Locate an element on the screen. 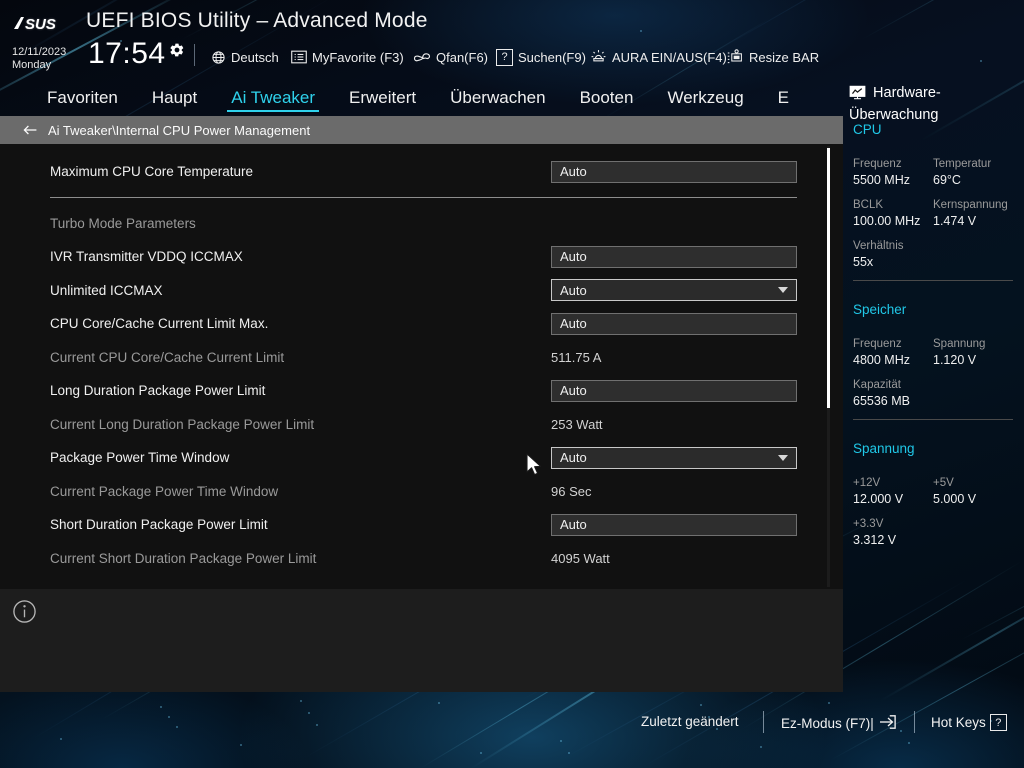  tab-label: Booten is located at coordinates (606, 97).